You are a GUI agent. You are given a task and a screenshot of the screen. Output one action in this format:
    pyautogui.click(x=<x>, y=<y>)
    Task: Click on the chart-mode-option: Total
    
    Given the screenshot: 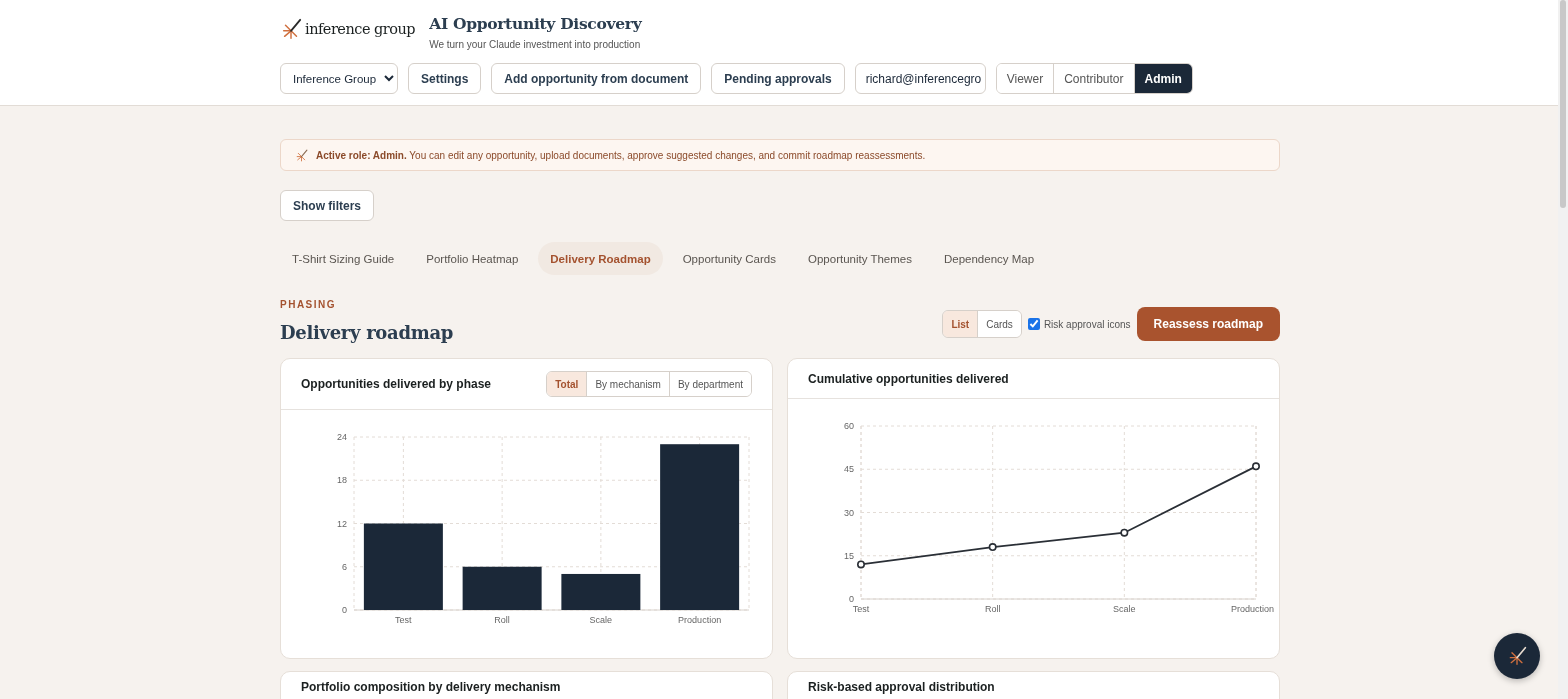 What is the action you would take?
    pyautogui.click(x=567, y=384)
    